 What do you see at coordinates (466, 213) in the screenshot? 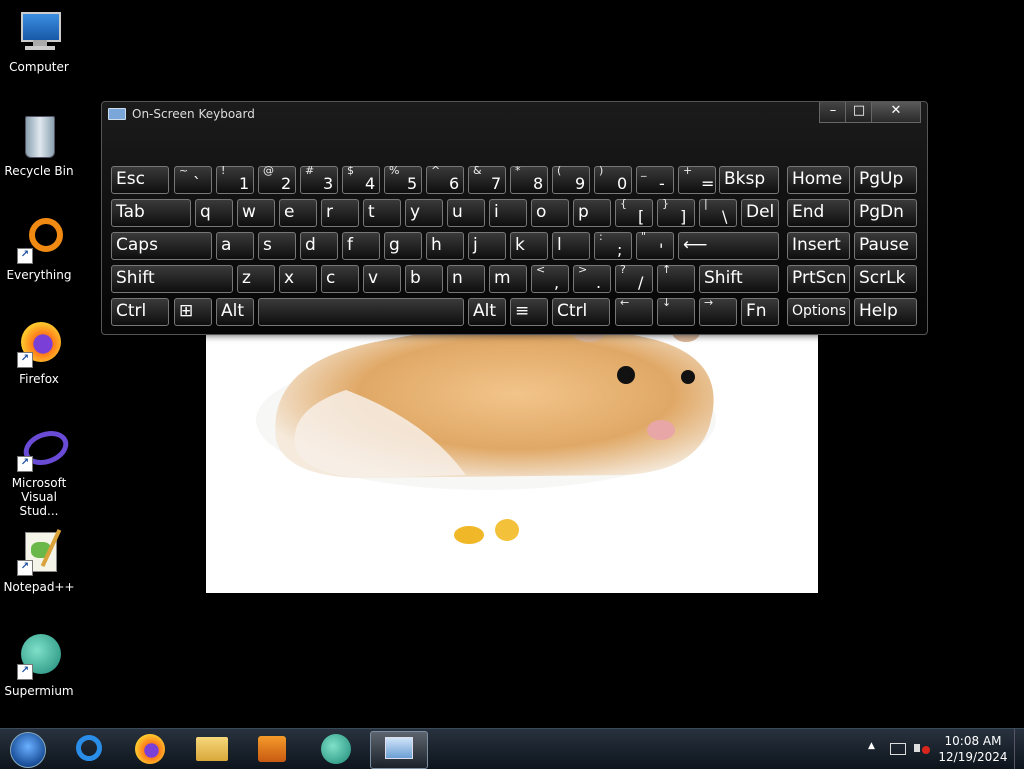
I see `key-u: u` at bounding box center [466, 213].